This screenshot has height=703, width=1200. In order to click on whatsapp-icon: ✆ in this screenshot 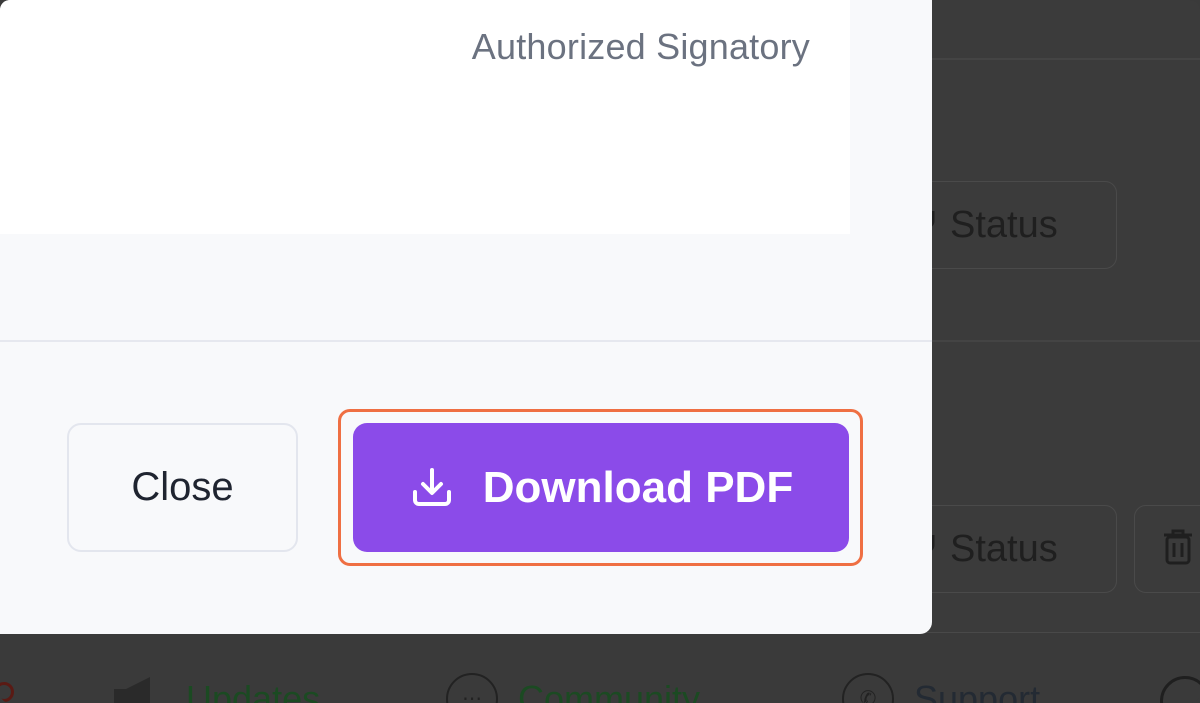, I will do `click(868, 688)`.